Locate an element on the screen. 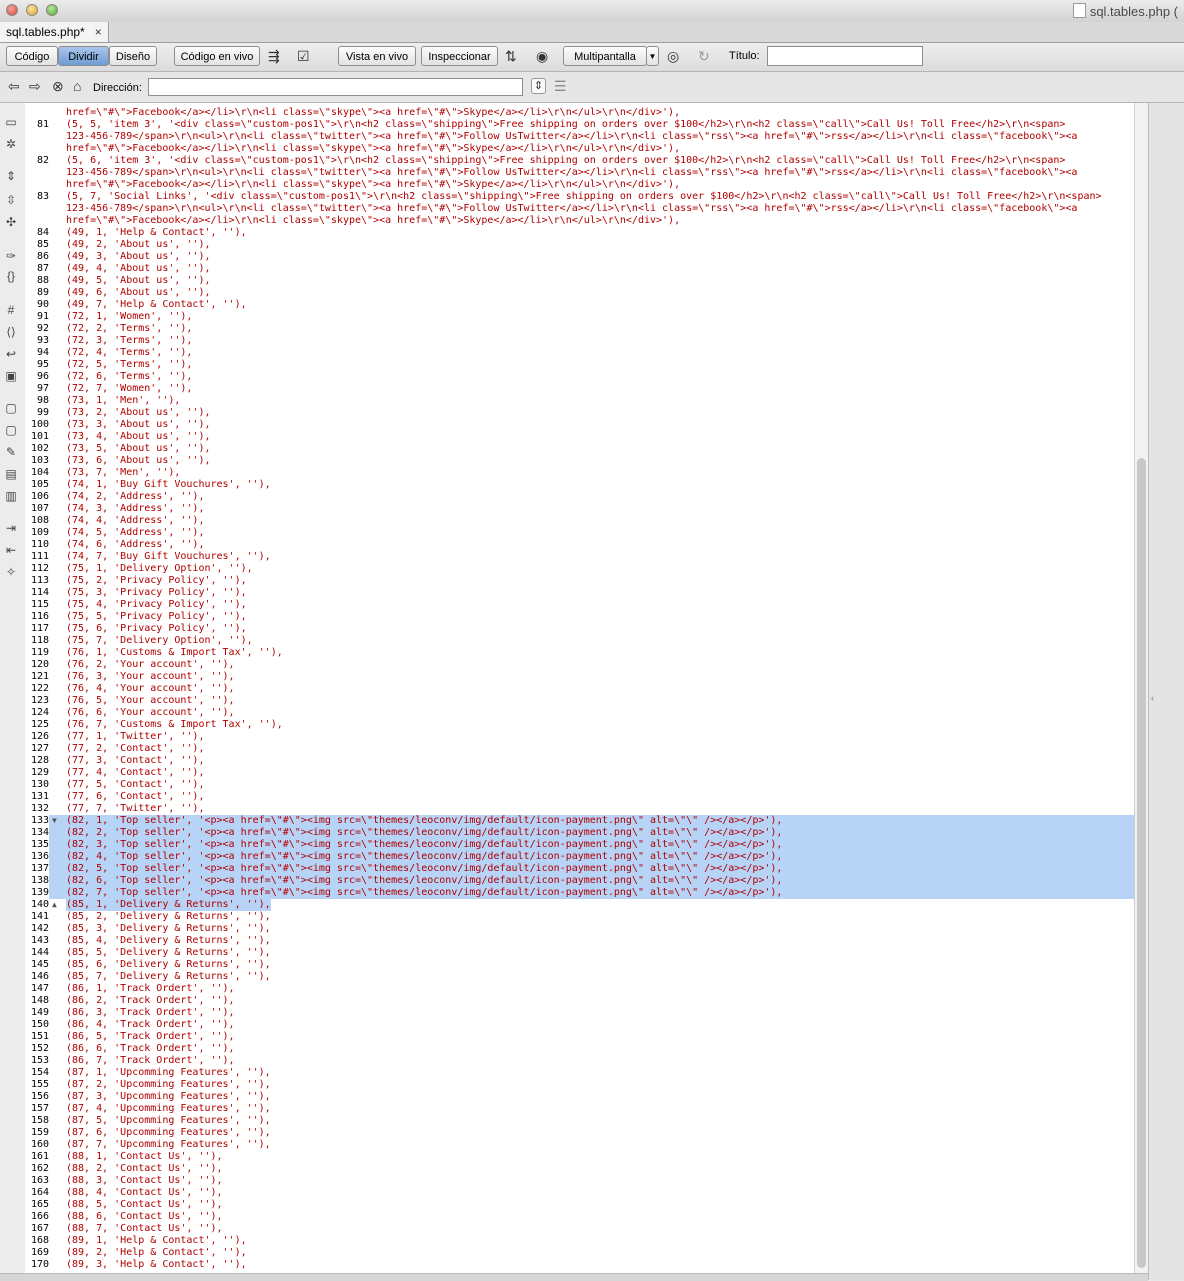 This screenshot has height=1281, width=1184. code-line: 151 (86, 5, 'Track Ordert', ''), is located at coordinates (579, 1037).